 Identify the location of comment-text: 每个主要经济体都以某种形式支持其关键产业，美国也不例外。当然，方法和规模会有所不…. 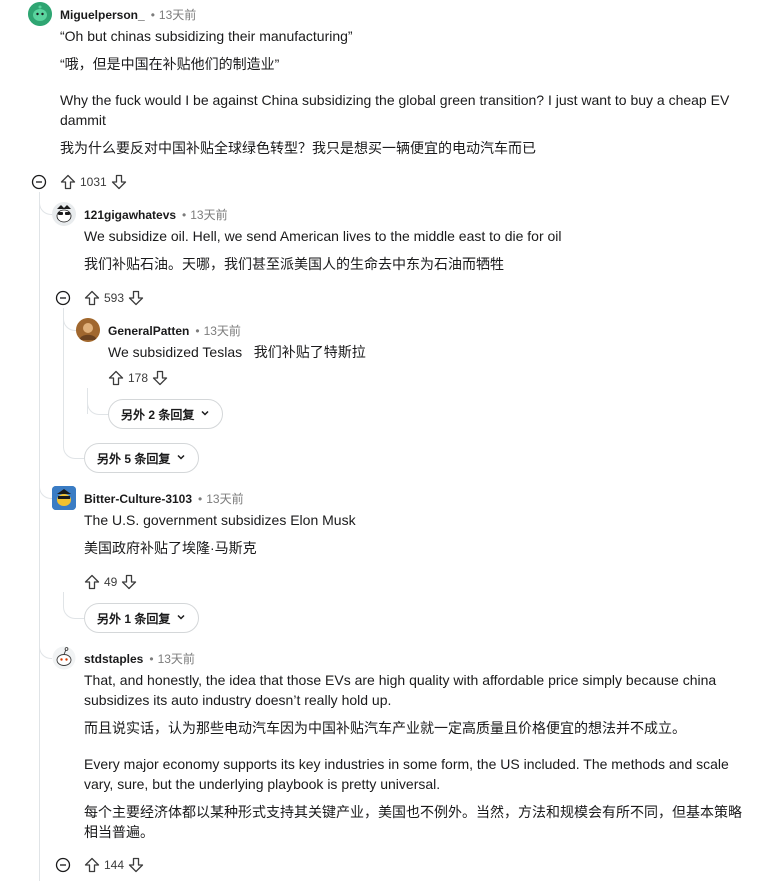
(413, 822).